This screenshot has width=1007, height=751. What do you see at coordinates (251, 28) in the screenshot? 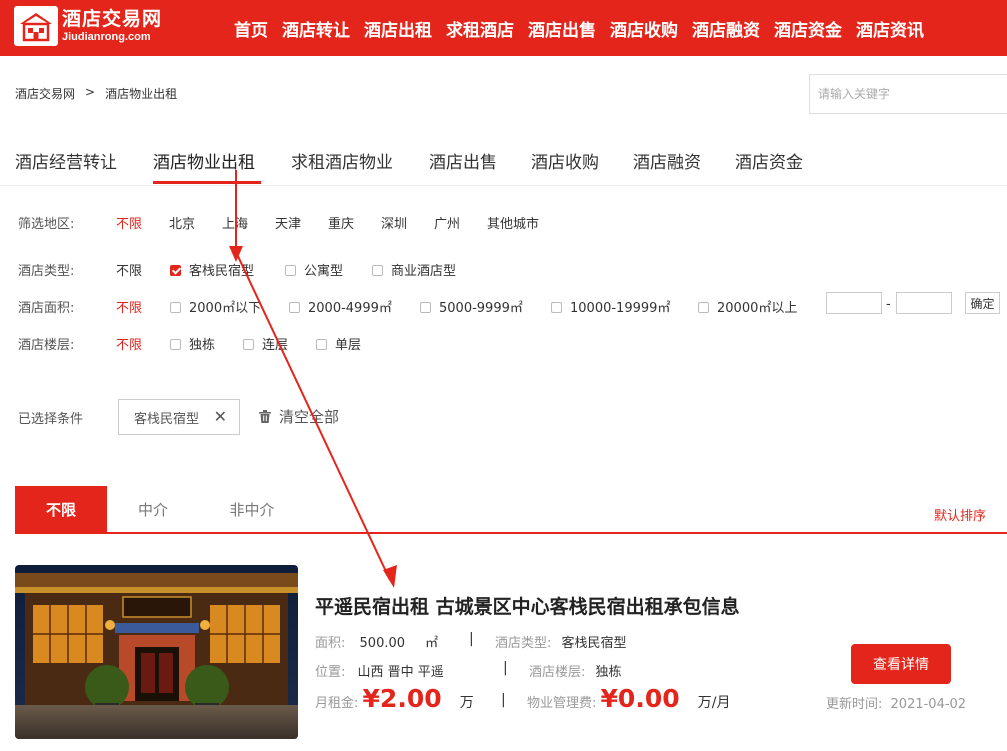
I see `nav-home: 首页` at bounding box center [251, 28].